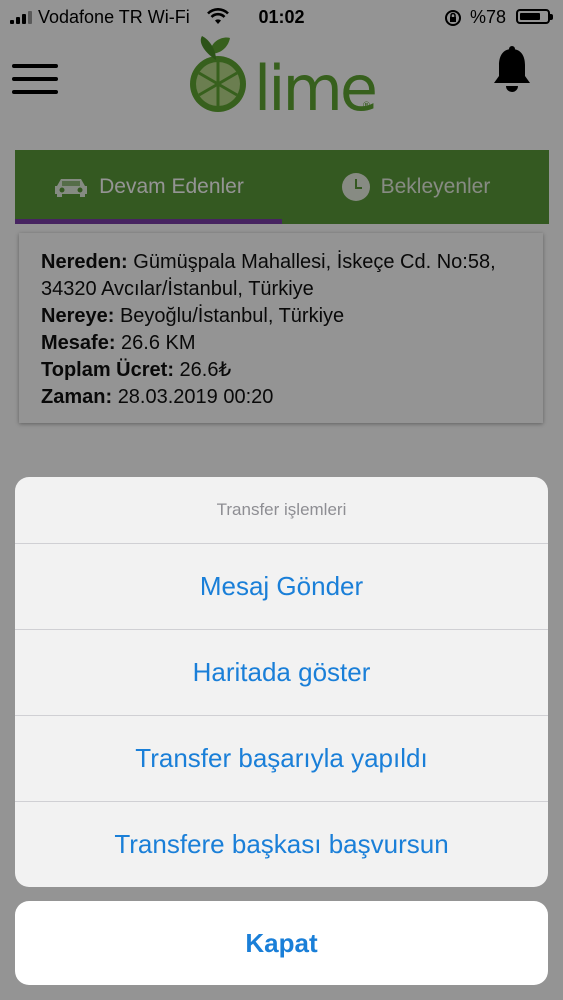 This screenshot has height=1000, width=563. Describe the element at coordinates (281, 510) in the screenshot. I see `action-sheet-title: Transfer işlemleri` at that location.